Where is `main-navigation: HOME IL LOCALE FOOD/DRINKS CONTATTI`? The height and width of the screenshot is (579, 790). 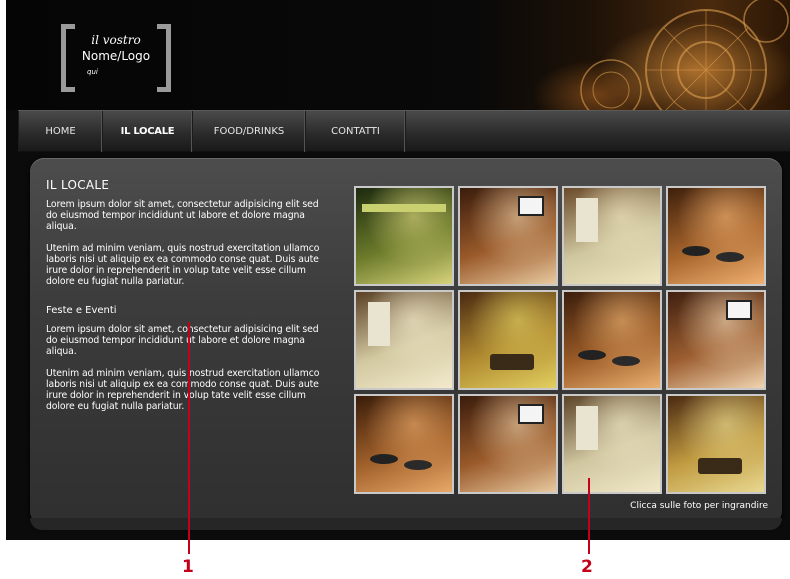
main-navigation: HOME IL LOCALE FOOD/DRINKS CONTATTI is located at coordinates (404, 131).